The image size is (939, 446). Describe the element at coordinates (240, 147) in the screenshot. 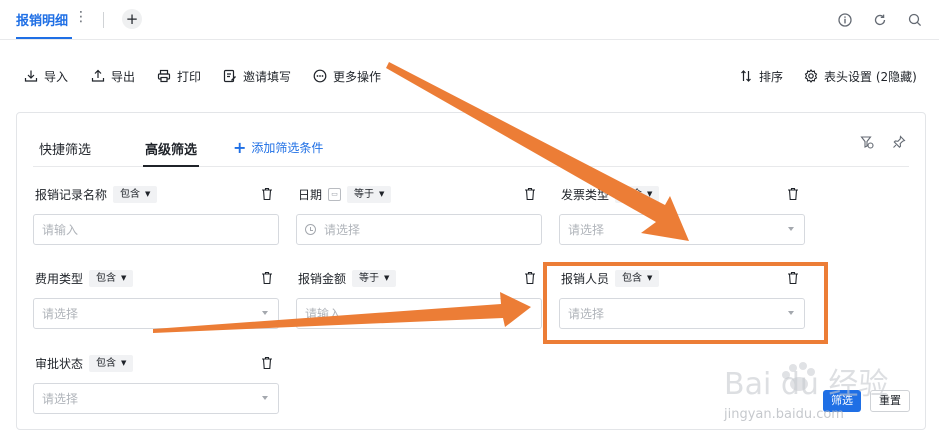

I see `plus-icon: +` at that location.